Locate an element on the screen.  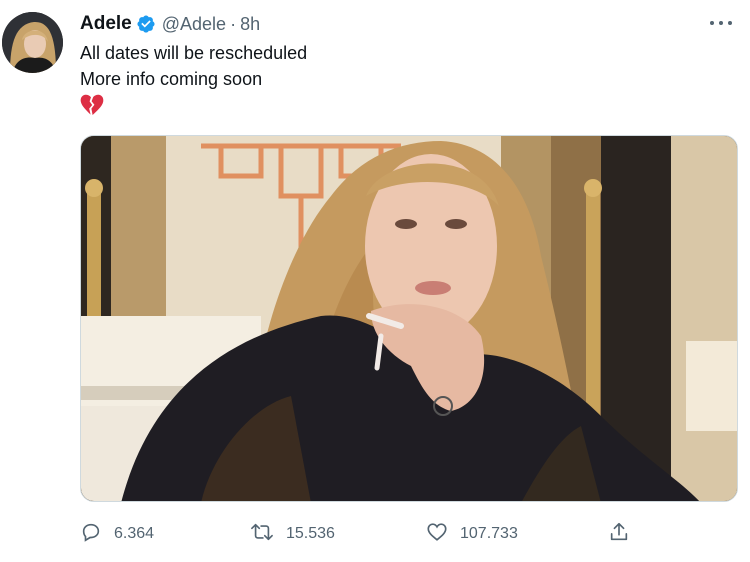
reply-count: 6.364 is located at coordinates (134, 533).